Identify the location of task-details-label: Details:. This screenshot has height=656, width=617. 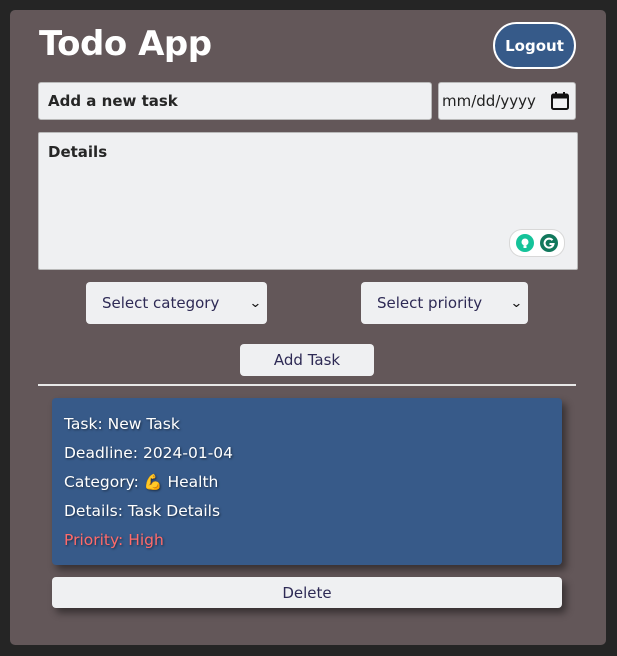
(93, 511).